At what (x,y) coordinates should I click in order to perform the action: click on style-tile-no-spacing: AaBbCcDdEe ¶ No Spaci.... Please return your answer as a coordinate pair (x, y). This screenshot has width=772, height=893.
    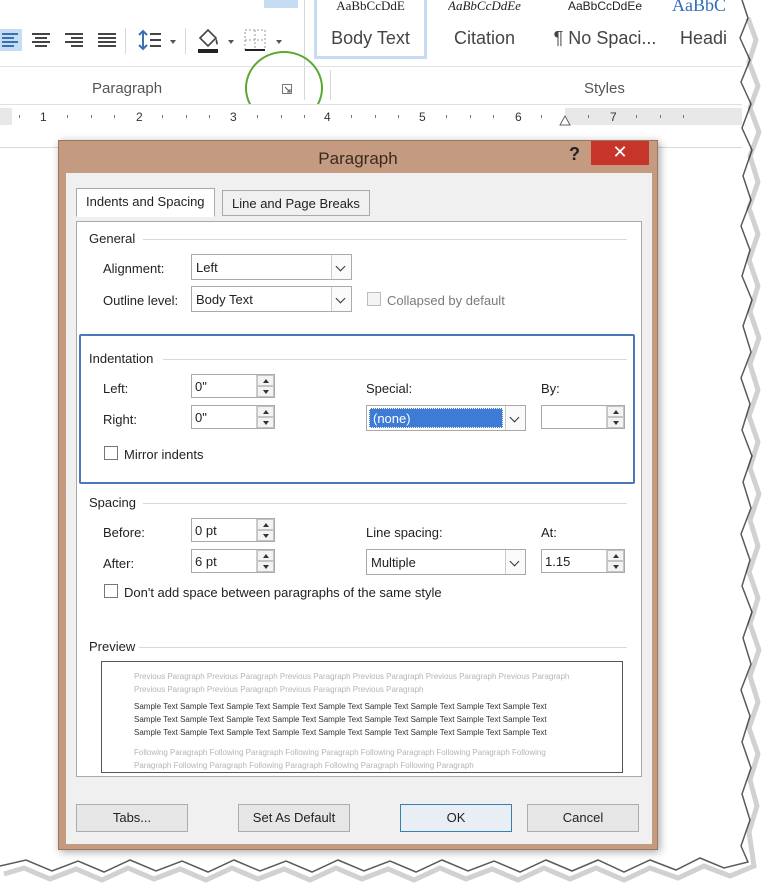
    Looking at the image, I should click on (605, 31).